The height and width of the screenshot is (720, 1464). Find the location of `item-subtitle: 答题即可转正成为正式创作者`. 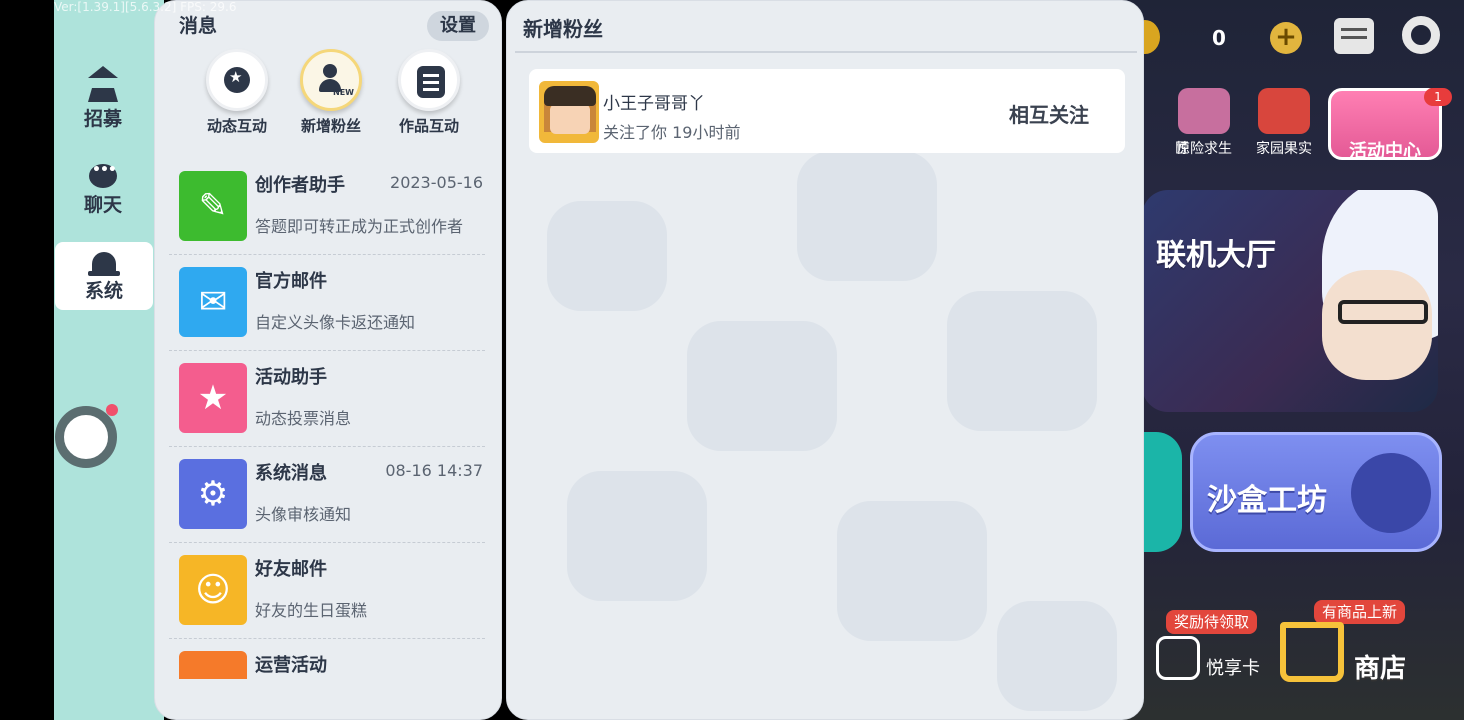

item-subtitle: 答题即可转正成为正式创作者 is located at coordinates (359, 226).